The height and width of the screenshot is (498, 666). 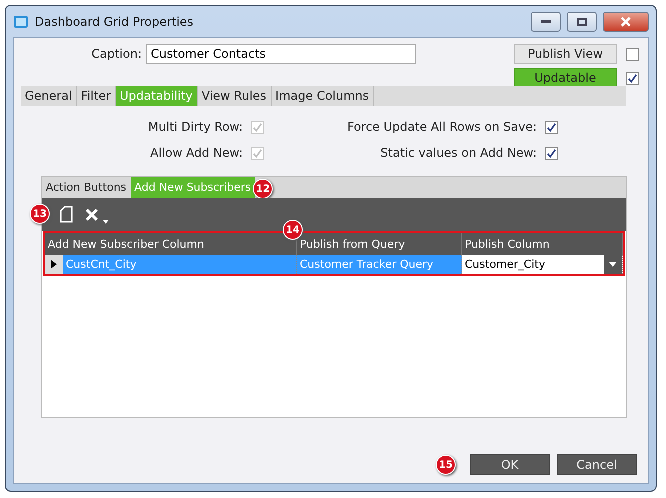 What do you see at coordinates (115, 21) in the screenshot?
I see `window-title: Dashboard Grid Properties` at bounding box center [115, 21].